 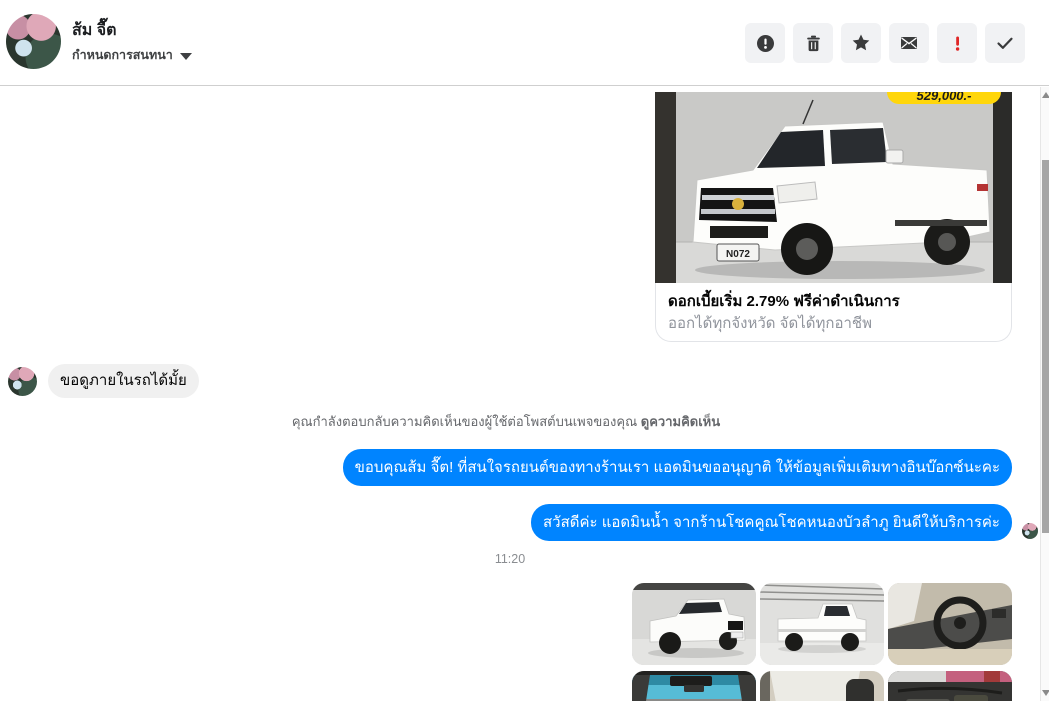 What do you see at coordinates (1030, 531) in the screenshot?
I see `seen-indicator-avatar` at bounding box center [1030, 531].